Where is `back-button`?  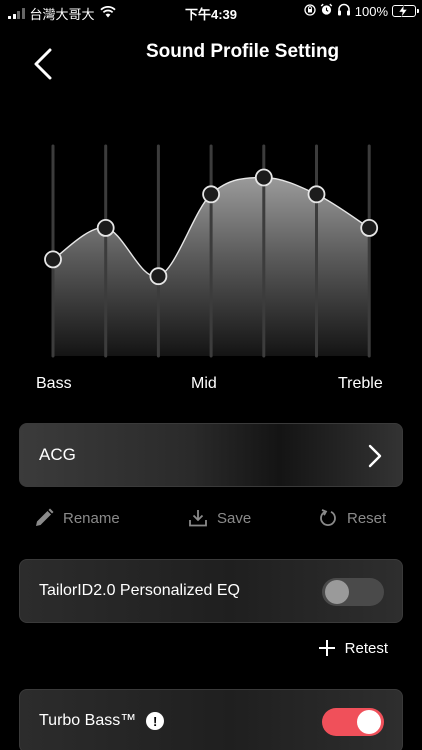 back-button is located at coordinates (43, 64).